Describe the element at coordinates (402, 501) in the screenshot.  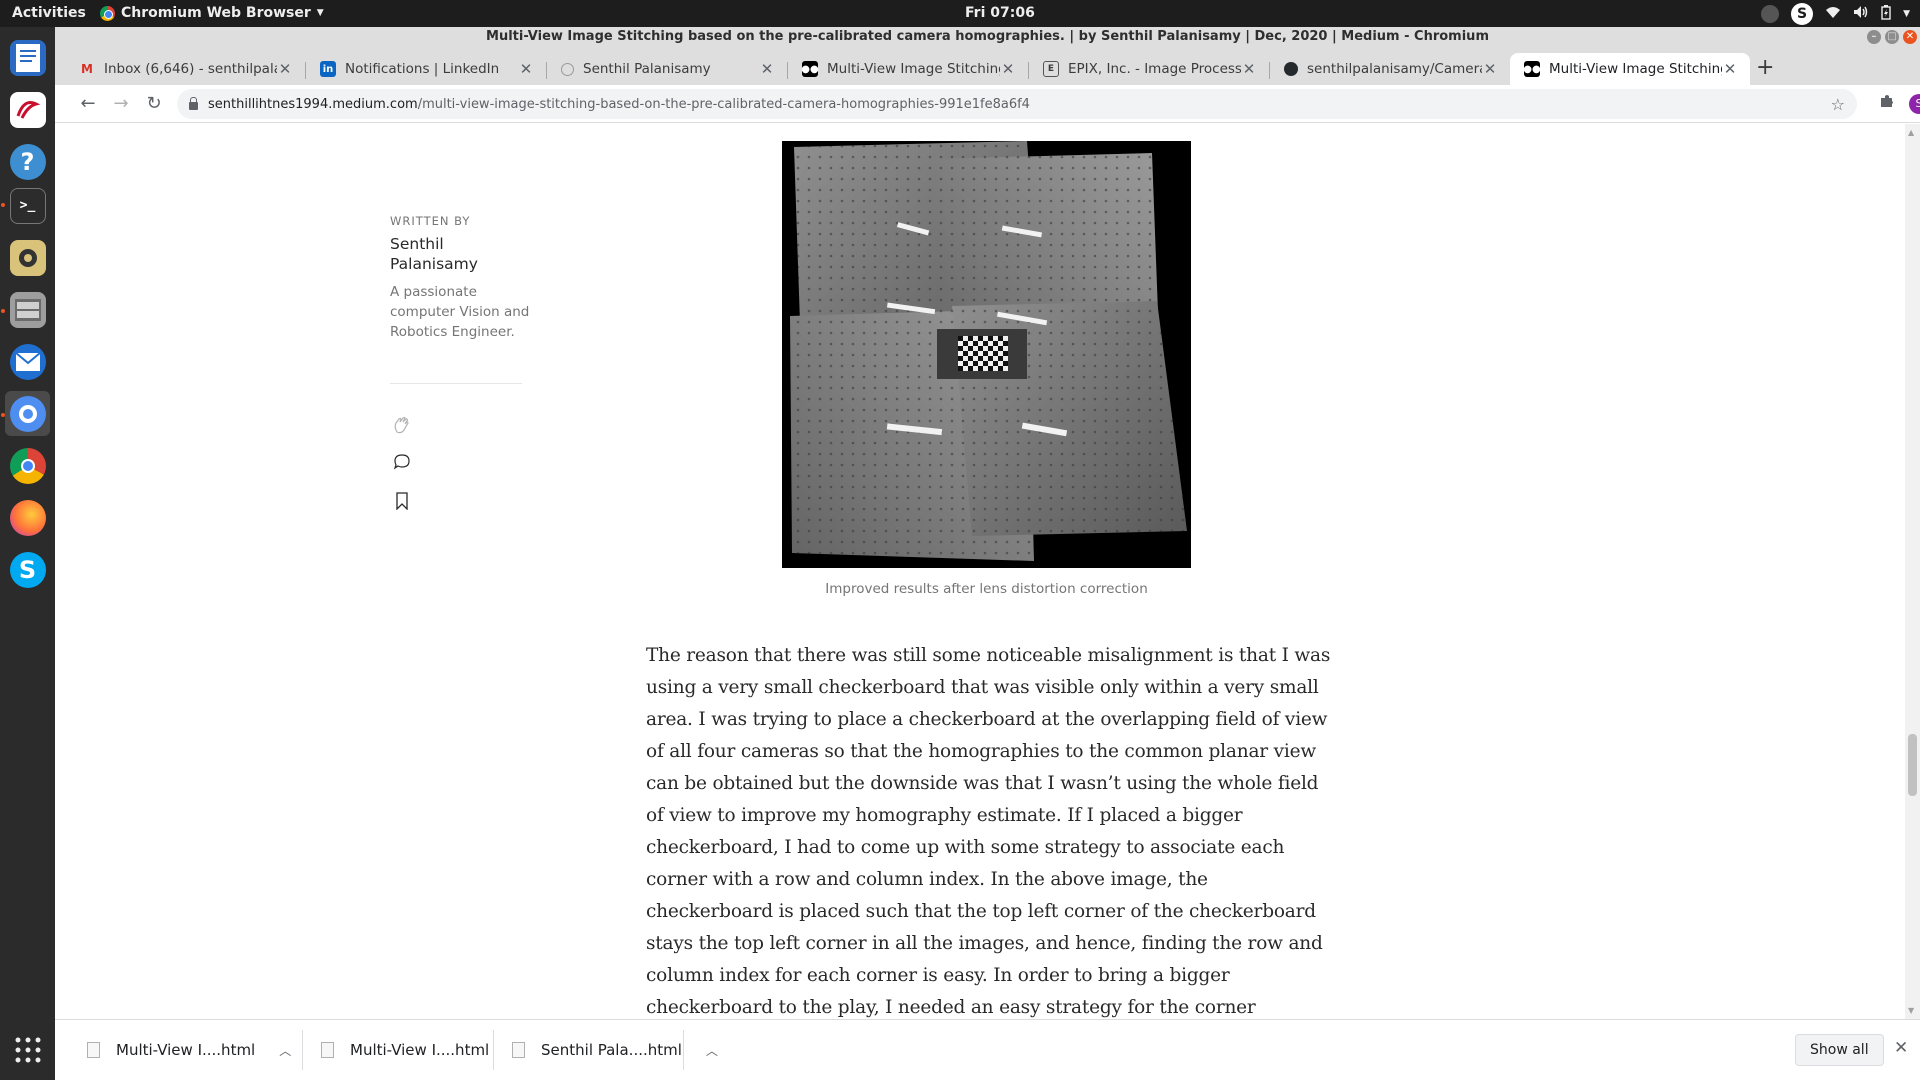
I see `bookmark-icon` at that location.